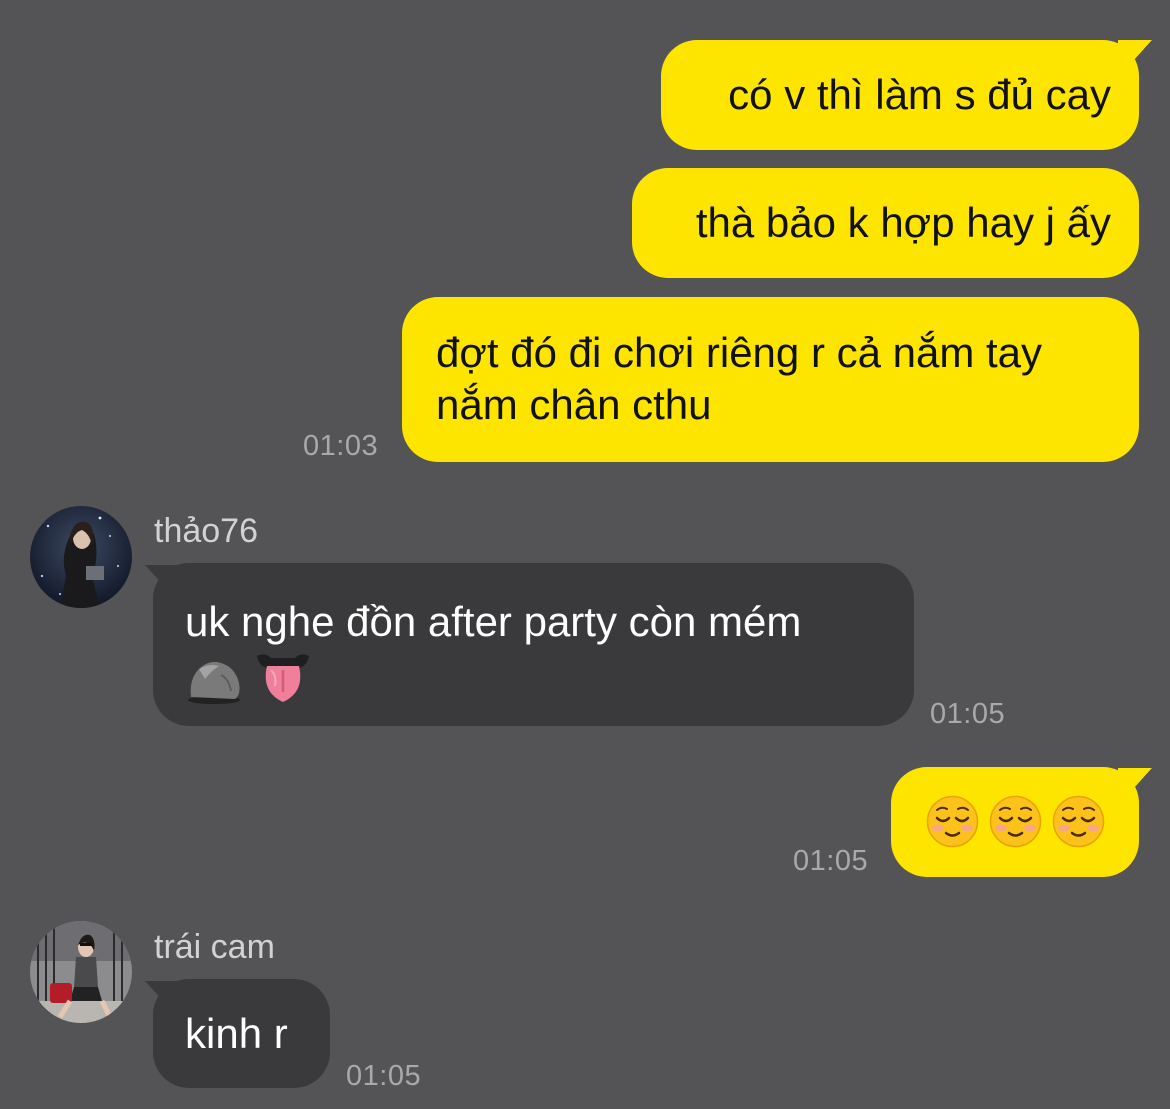 This screenshot has width=1170, height=1109. I want to click on outgoing-message-bubble: thà bảo k hợp hay j ấy, so click(885, 223).